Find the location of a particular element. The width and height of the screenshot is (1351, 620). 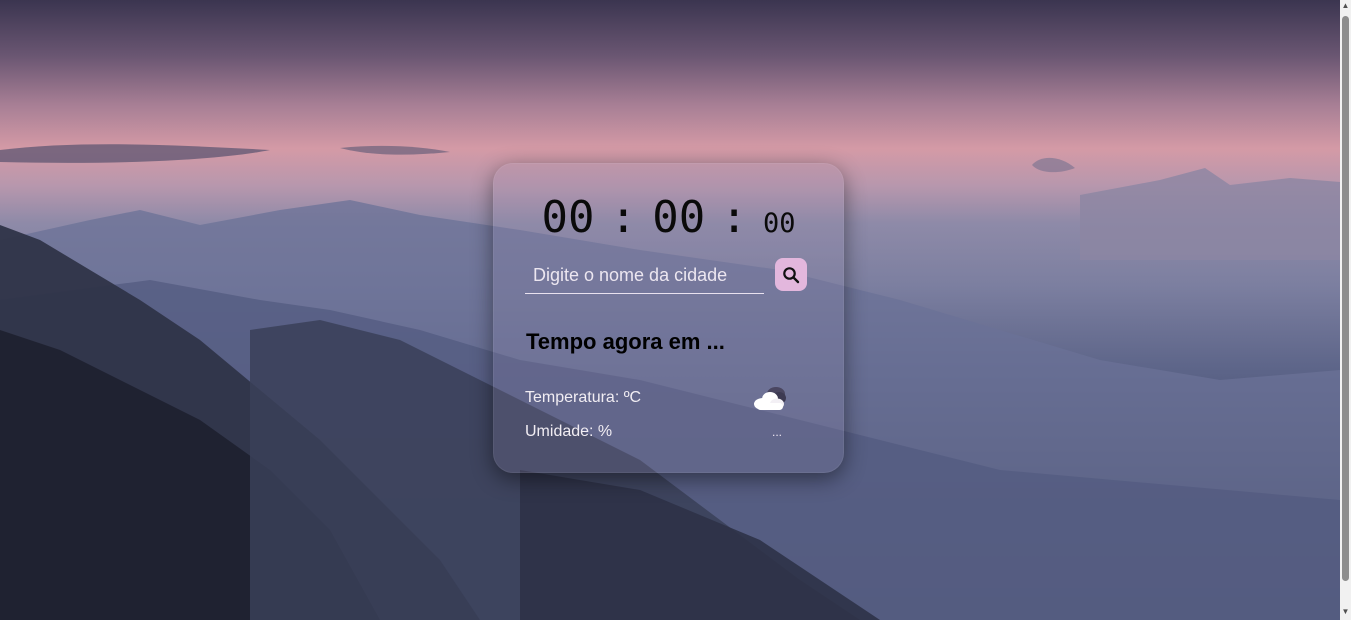

scroll-up-arrow-icon: ▲ is located at coordinates (1345, 6).